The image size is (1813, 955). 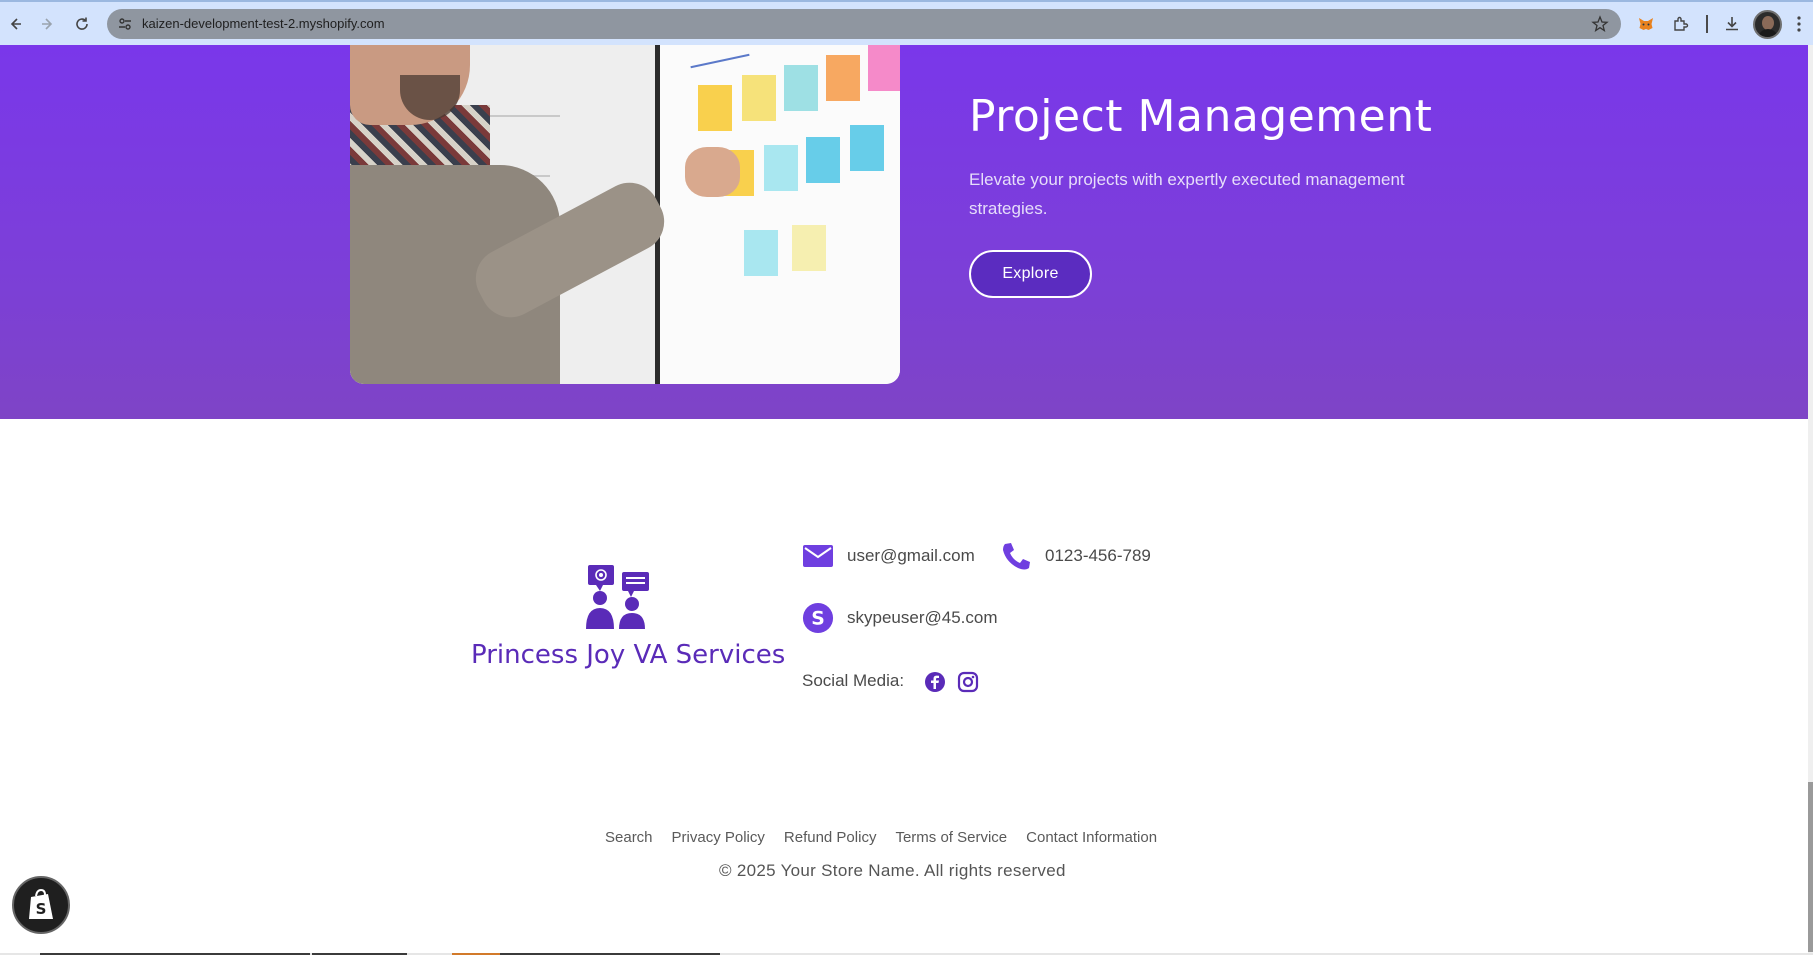 What do you see at coordinates (1016, 556) in the screenshot?
I see `phone-icon` at bounding box center [1016, 556].